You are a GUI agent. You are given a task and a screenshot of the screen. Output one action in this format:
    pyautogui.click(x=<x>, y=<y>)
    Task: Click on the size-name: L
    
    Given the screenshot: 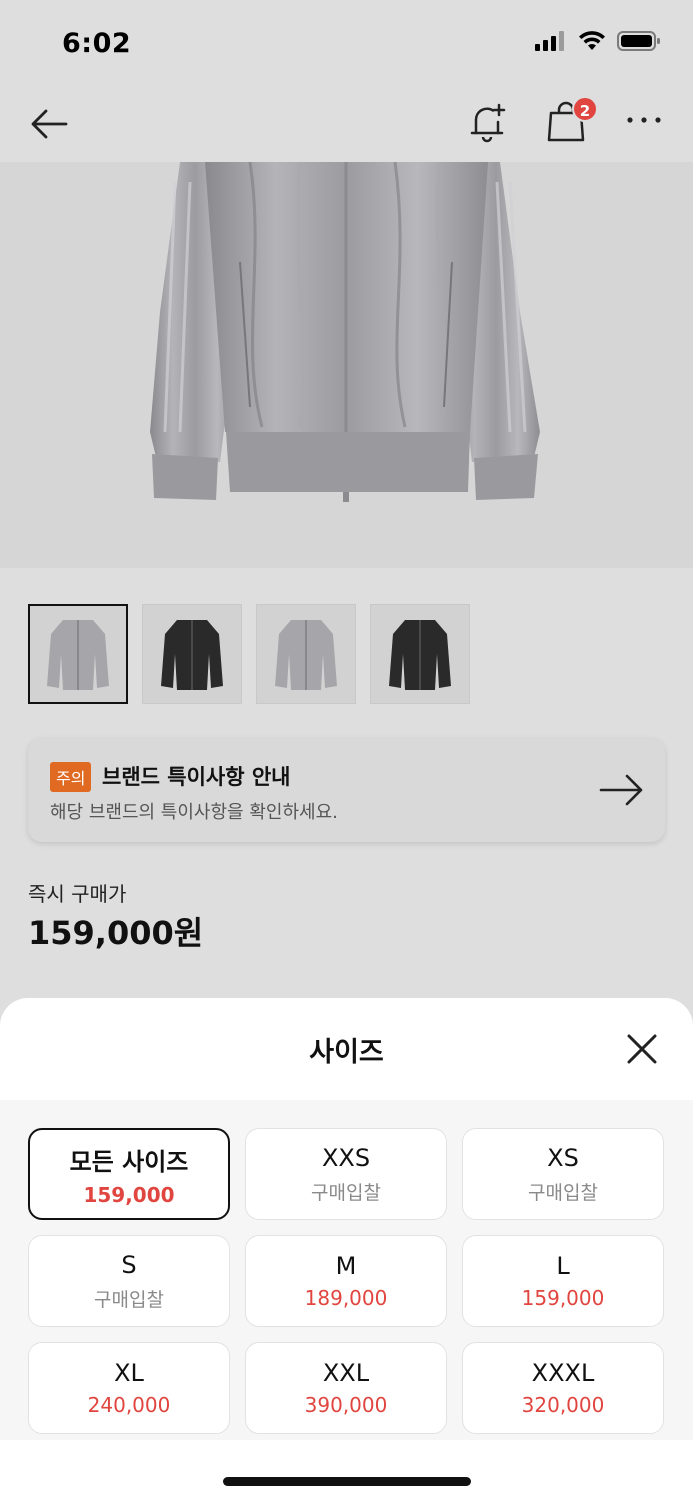 What is the action you would take?
    pyautogui.click(x=563, y=1266)
    